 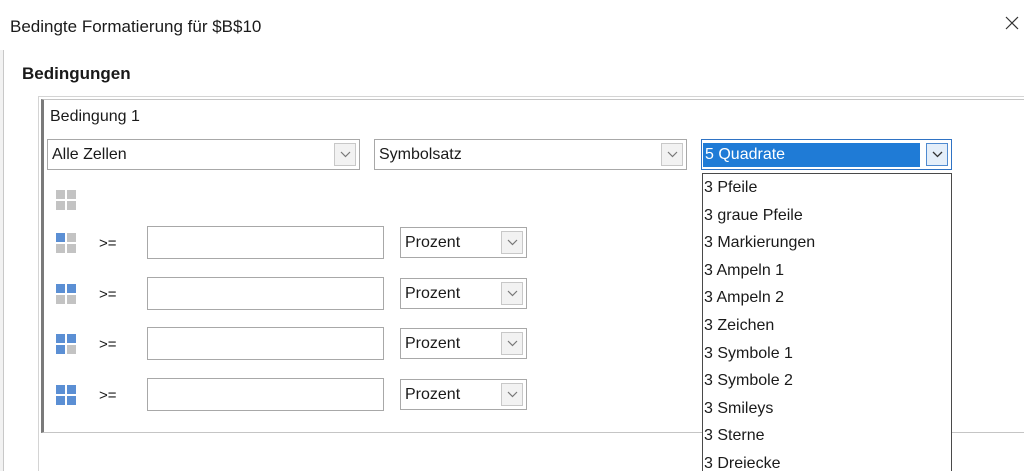 What do you see at coordinates (203, 154) in the screenshot?
I see `scope-select: Alle Zellen` at bounding box center [203, 154].